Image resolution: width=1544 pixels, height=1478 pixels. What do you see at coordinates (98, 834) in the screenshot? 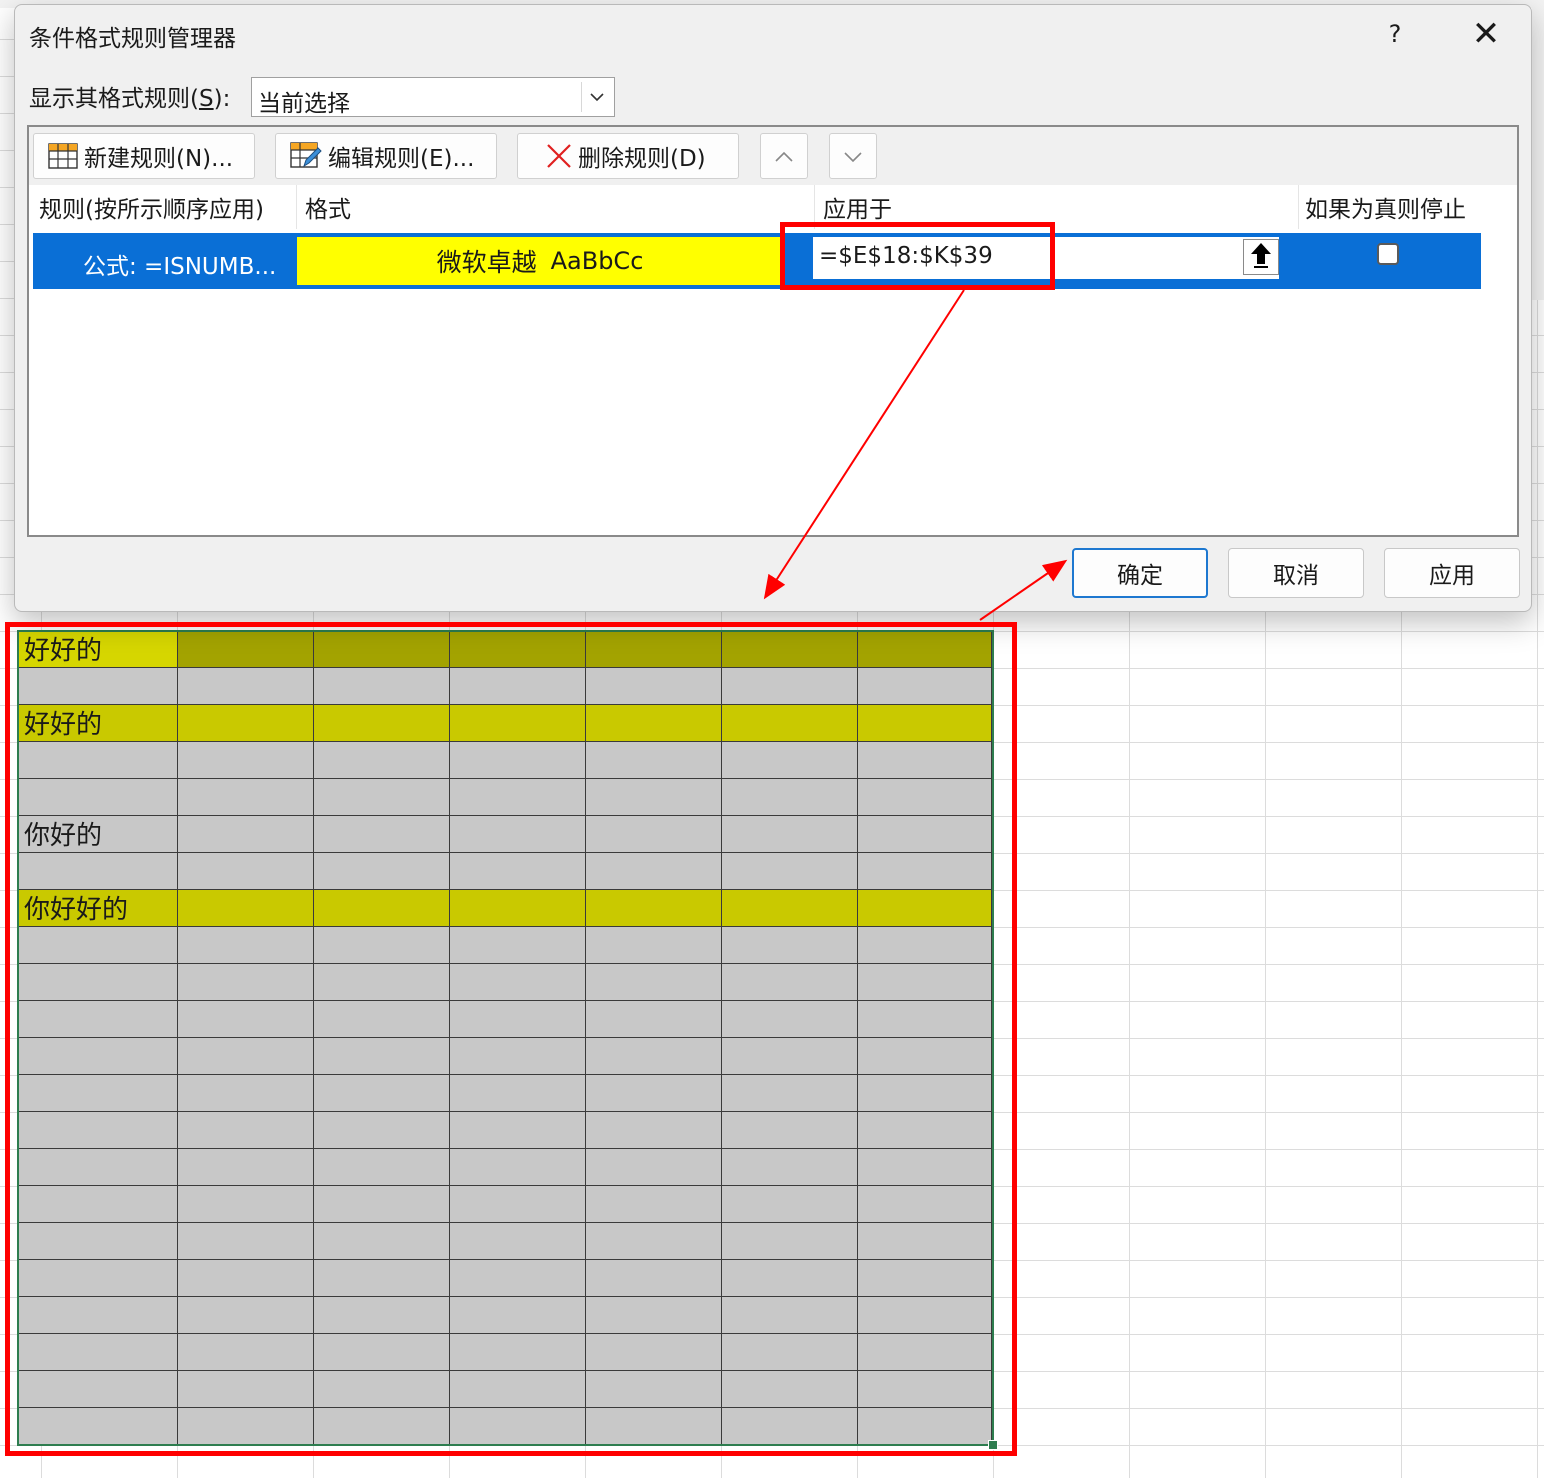
I see `sheet-cell: 你好的` at bounding box center [98, 834].